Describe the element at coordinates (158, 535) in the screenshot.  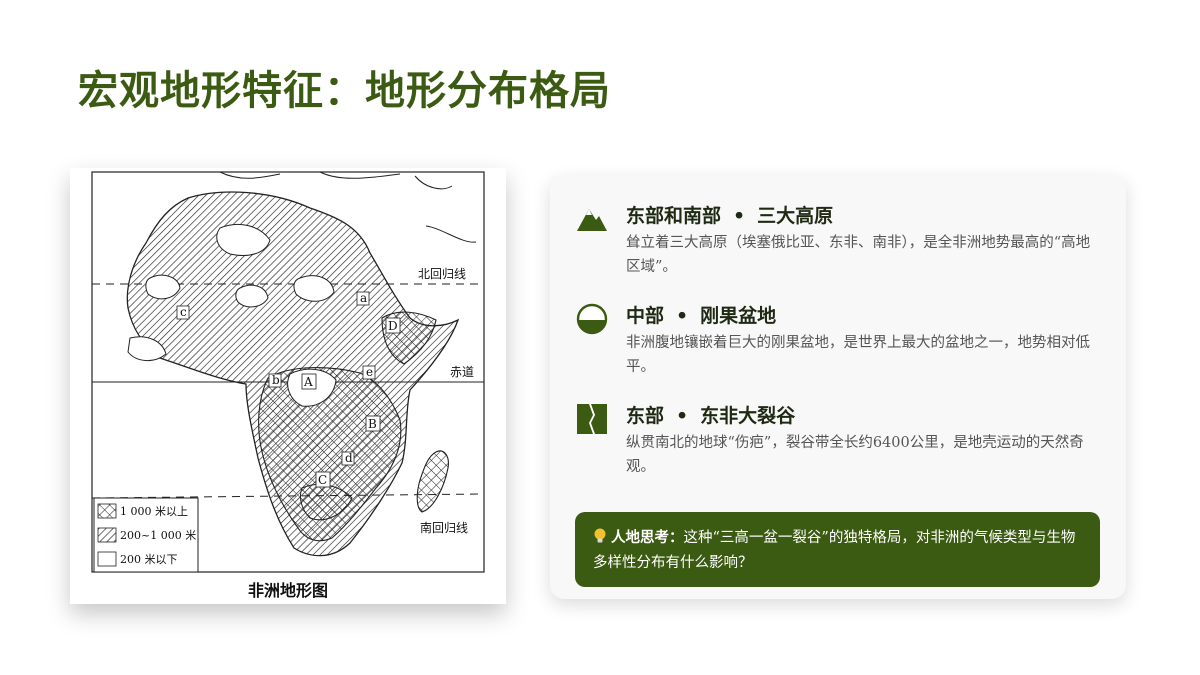
I see `legend-label-mid: 200~1 000 米` at that location.